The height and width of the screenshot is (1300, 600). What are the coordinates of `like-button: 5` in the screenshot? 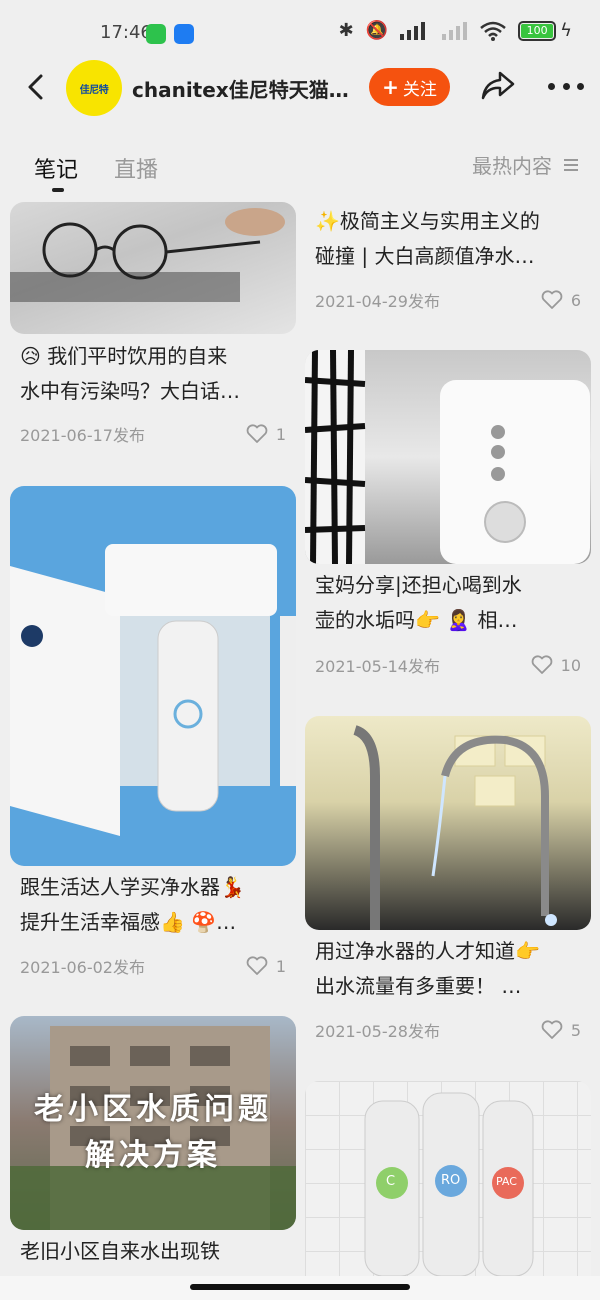 It's located at (561, 1030).